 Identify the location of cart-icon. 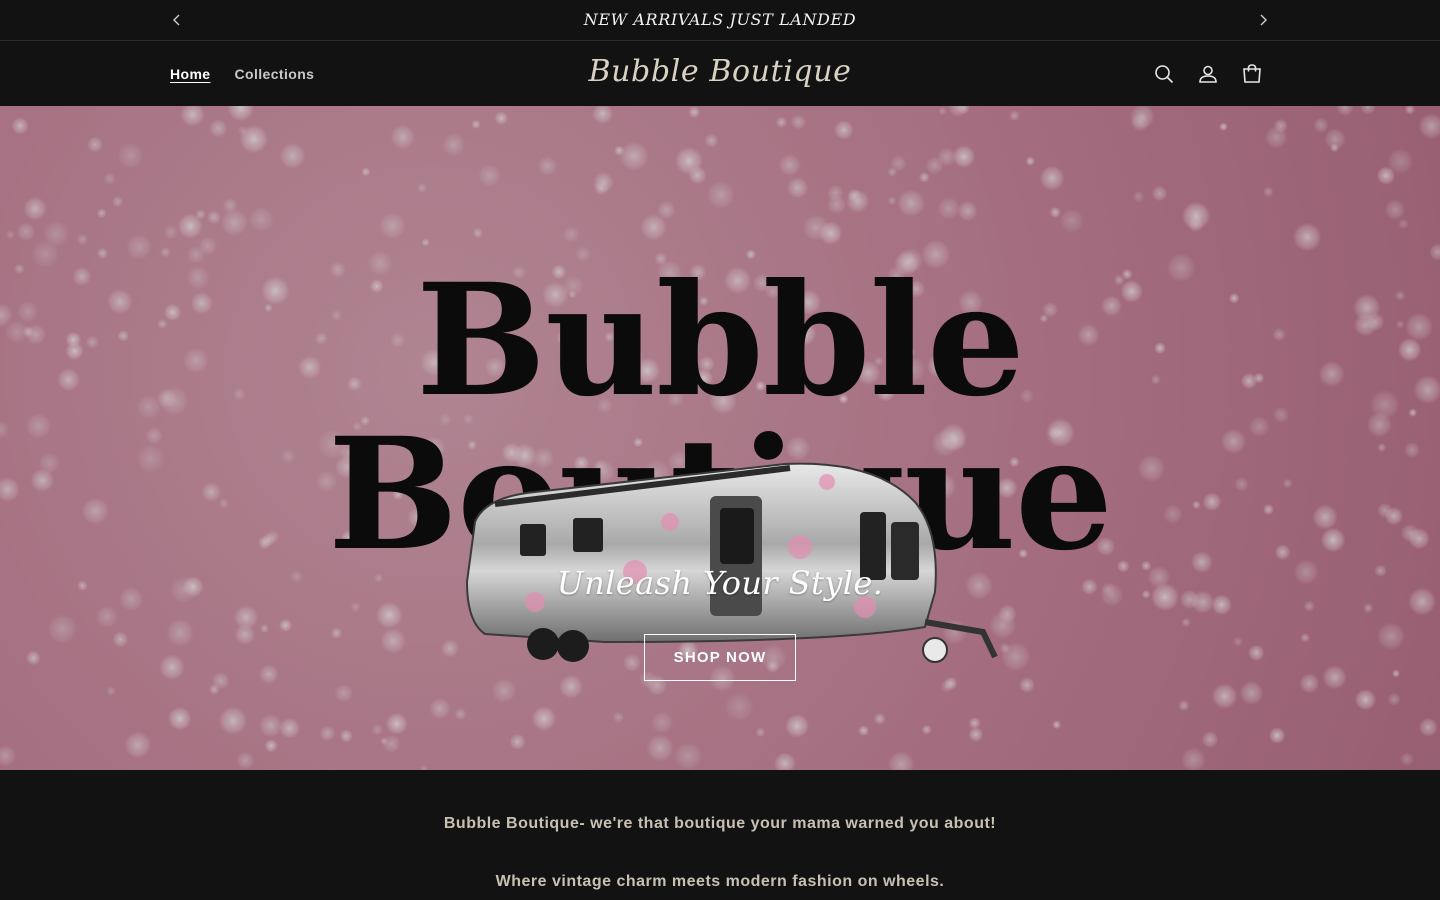
(1252, 74).